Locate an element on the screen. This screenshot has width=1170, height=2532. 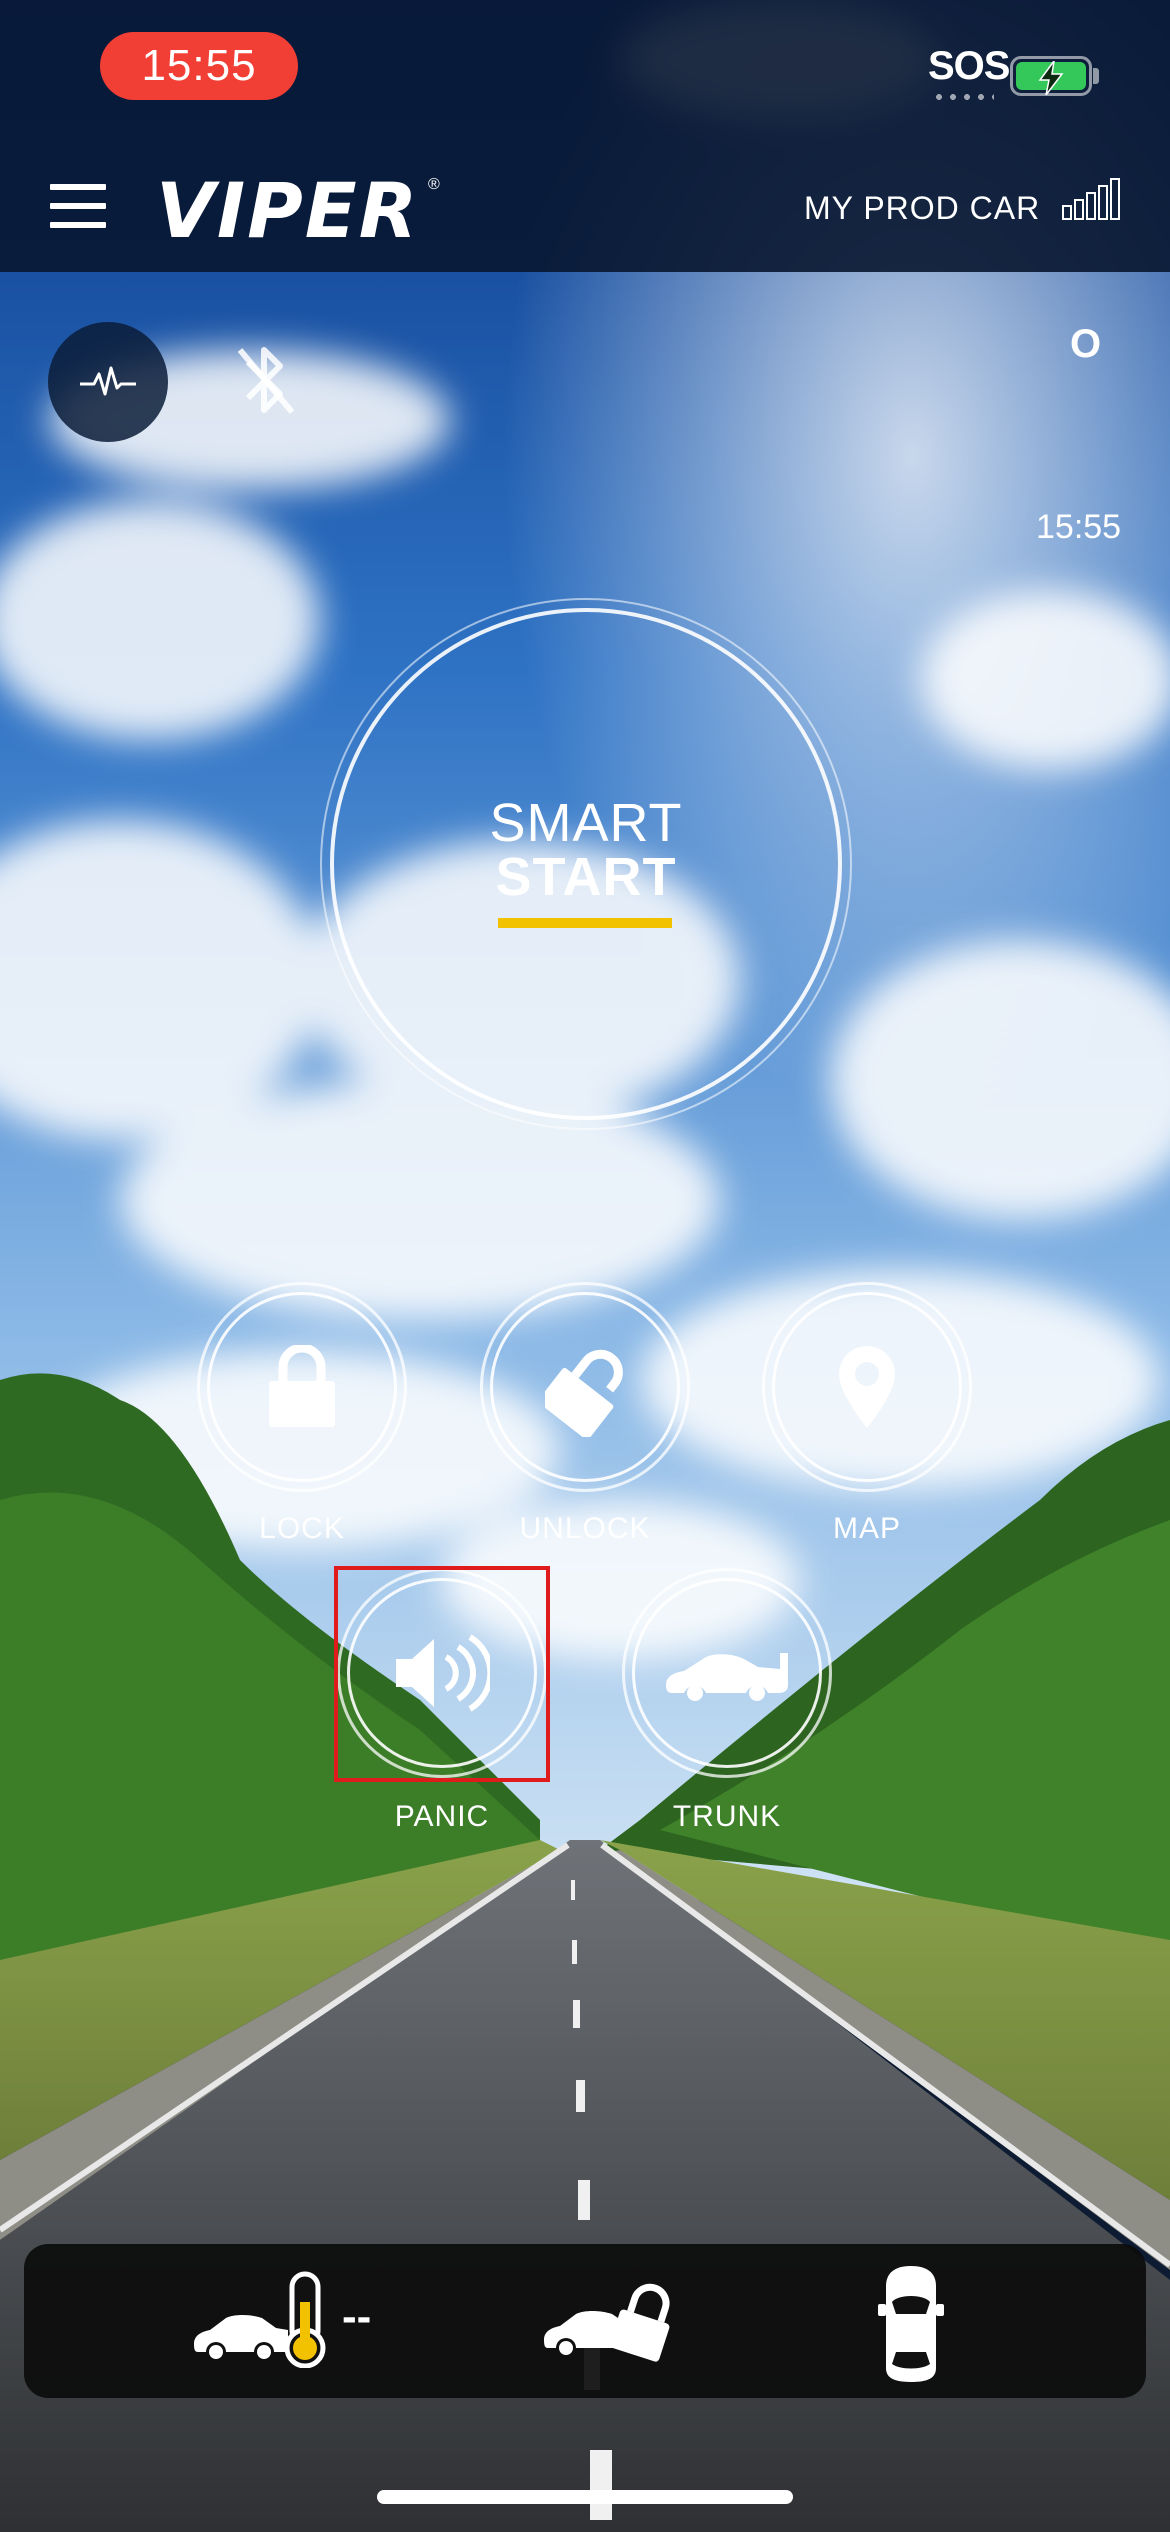
map-pin-icon is located at coordinates (867, 1387).